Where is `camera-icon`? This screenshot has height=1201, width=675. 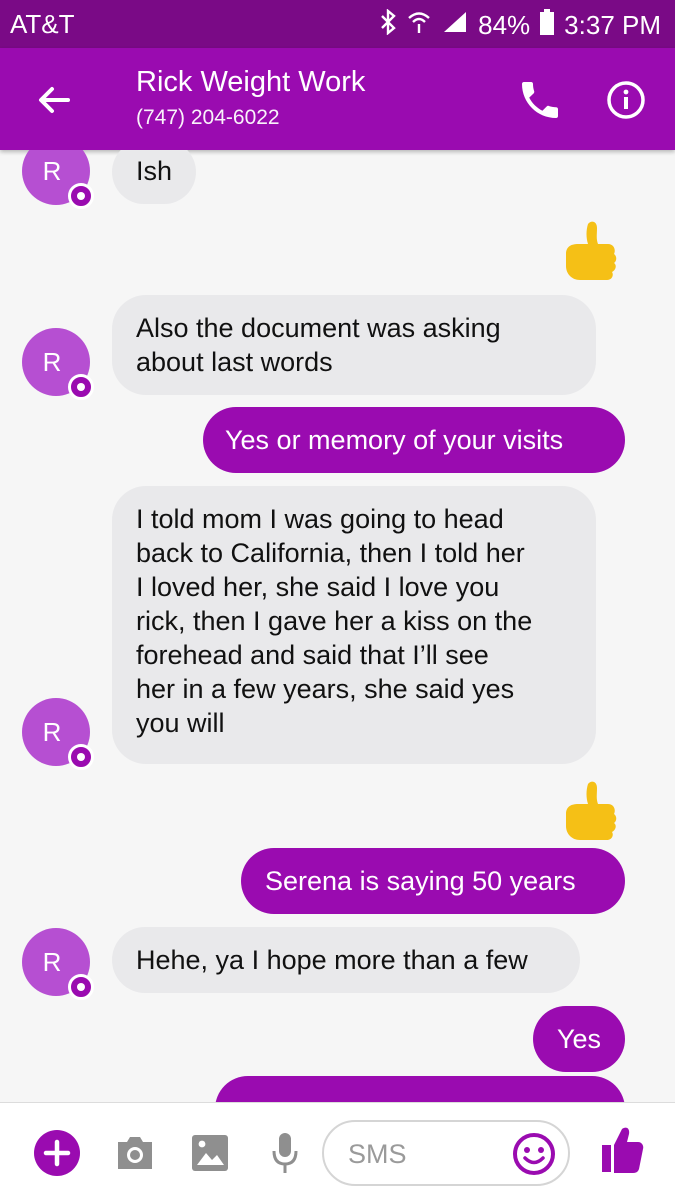 camera-icon is located at coordinates (135, 1155).